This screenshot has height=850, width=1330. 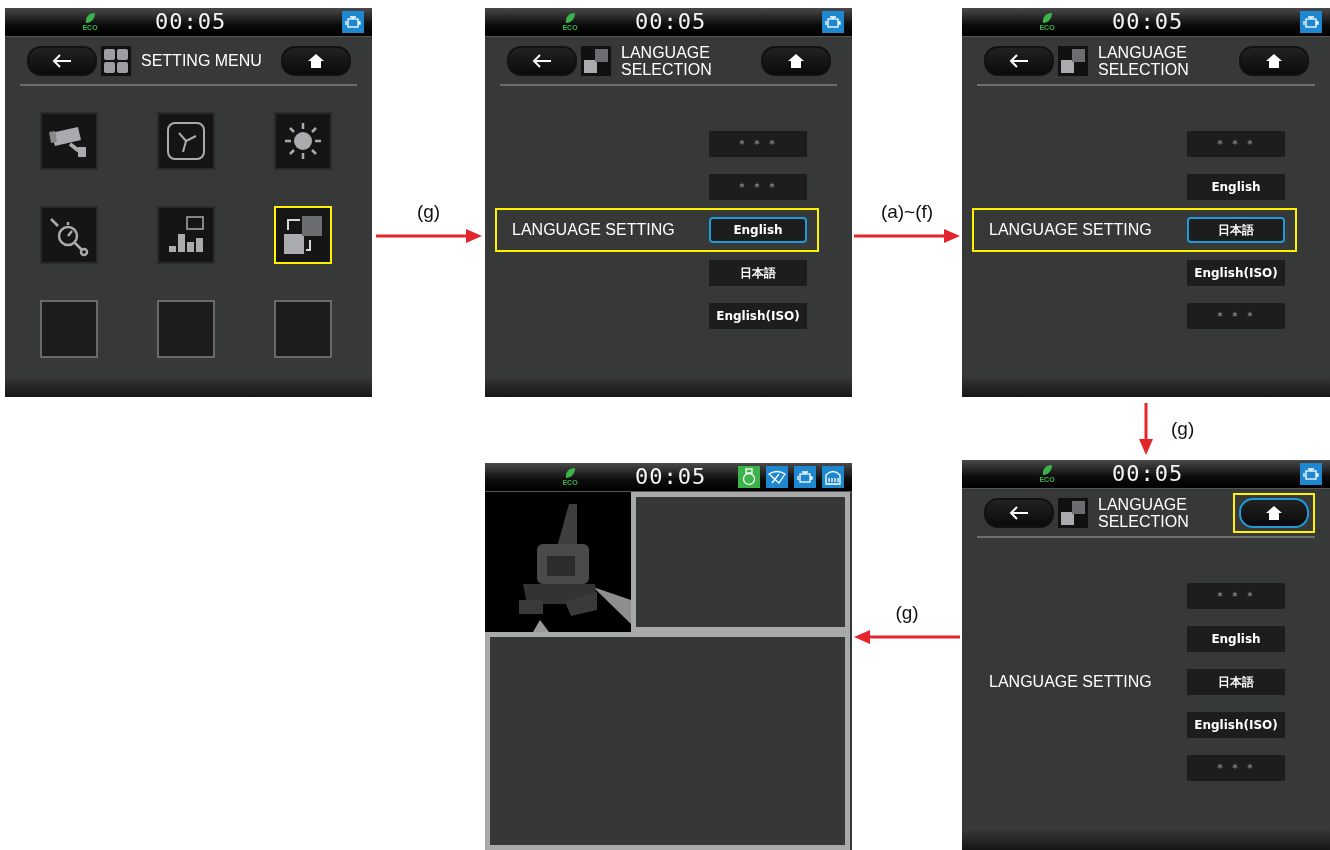 What do you see at coordinates (1146, 428) in the screenshot?
I see `flow-arrow` at bounding box center [1146, 428].